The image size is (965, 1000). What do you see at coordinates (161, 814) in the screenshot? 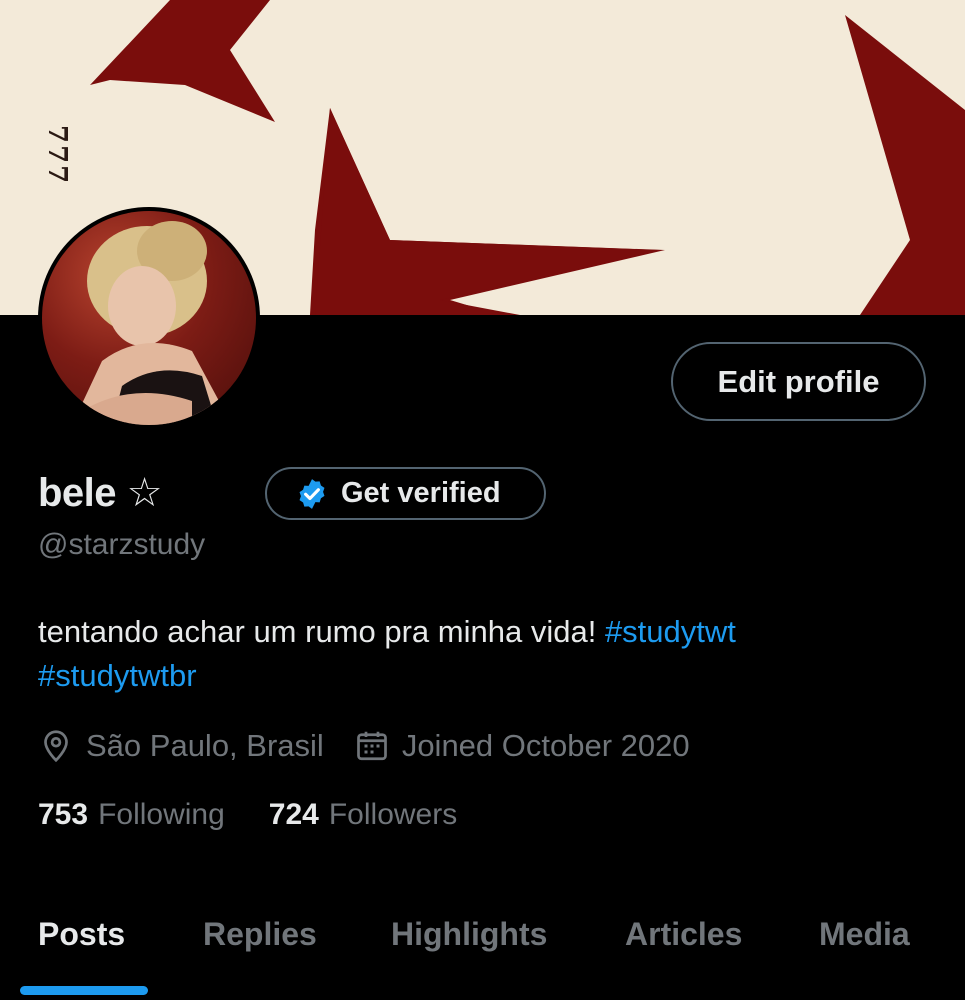
I see `following-label: Following` at bounding box center [161, 814].